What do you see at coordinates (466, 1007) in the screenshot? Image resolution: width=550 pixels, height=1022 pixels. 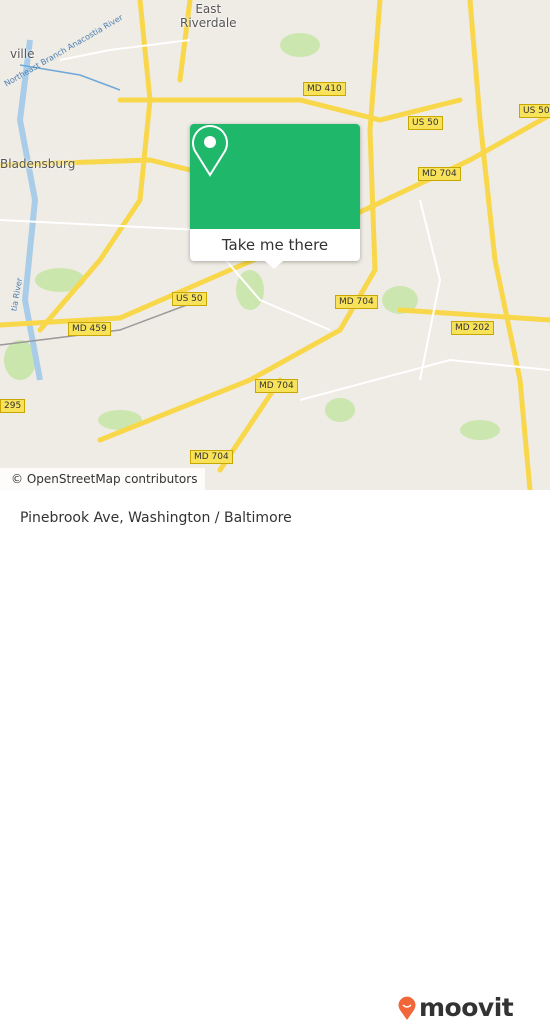 I see `logo-text: moovit` at bounding box center [466, 1007].